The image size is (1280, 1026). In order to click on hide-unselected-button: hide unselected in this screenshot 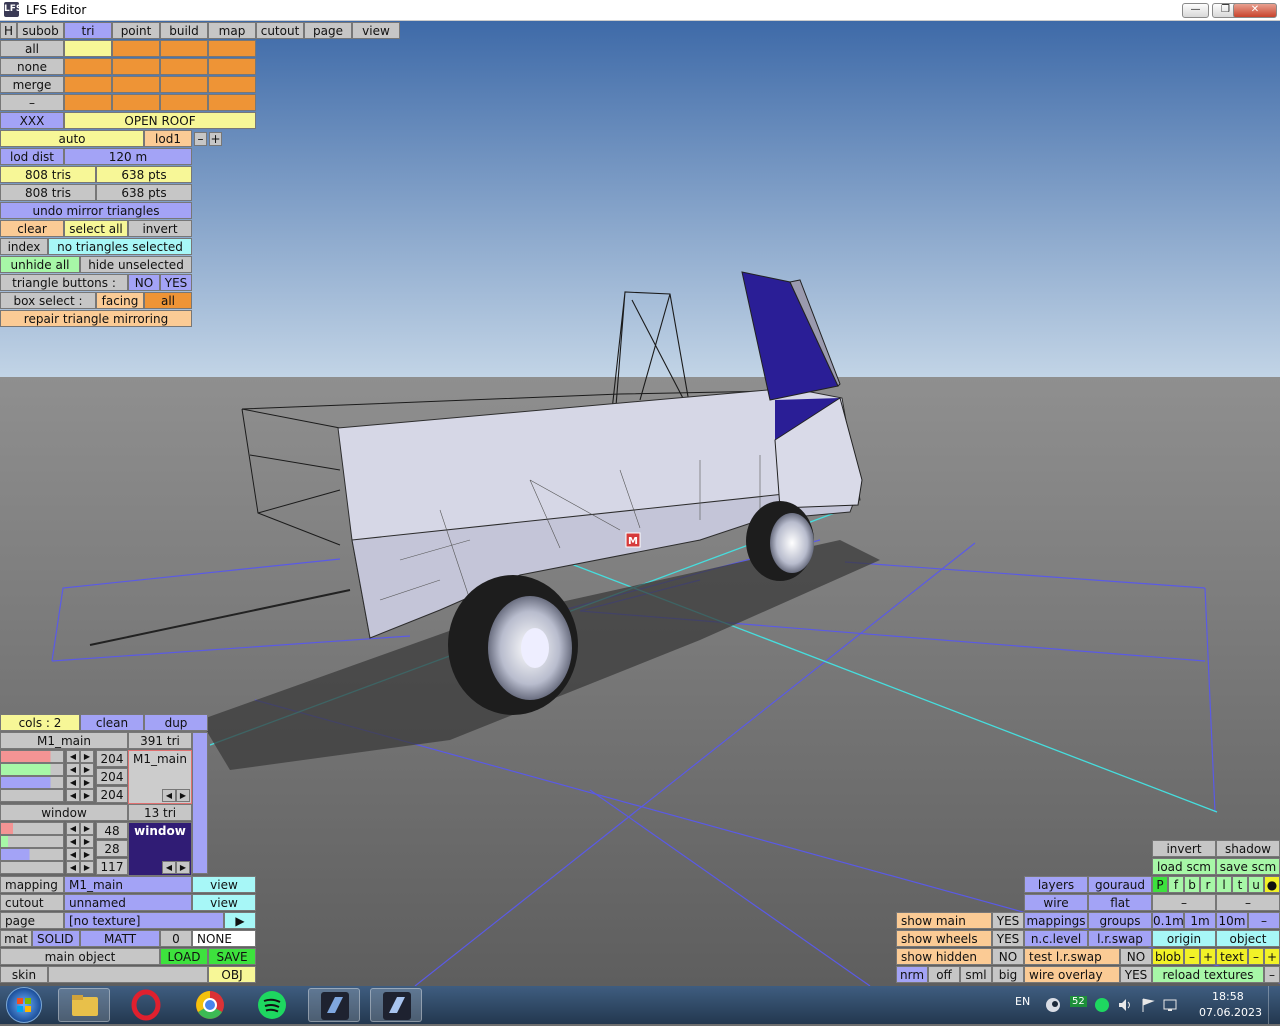, I will do `click(136, 264)`.